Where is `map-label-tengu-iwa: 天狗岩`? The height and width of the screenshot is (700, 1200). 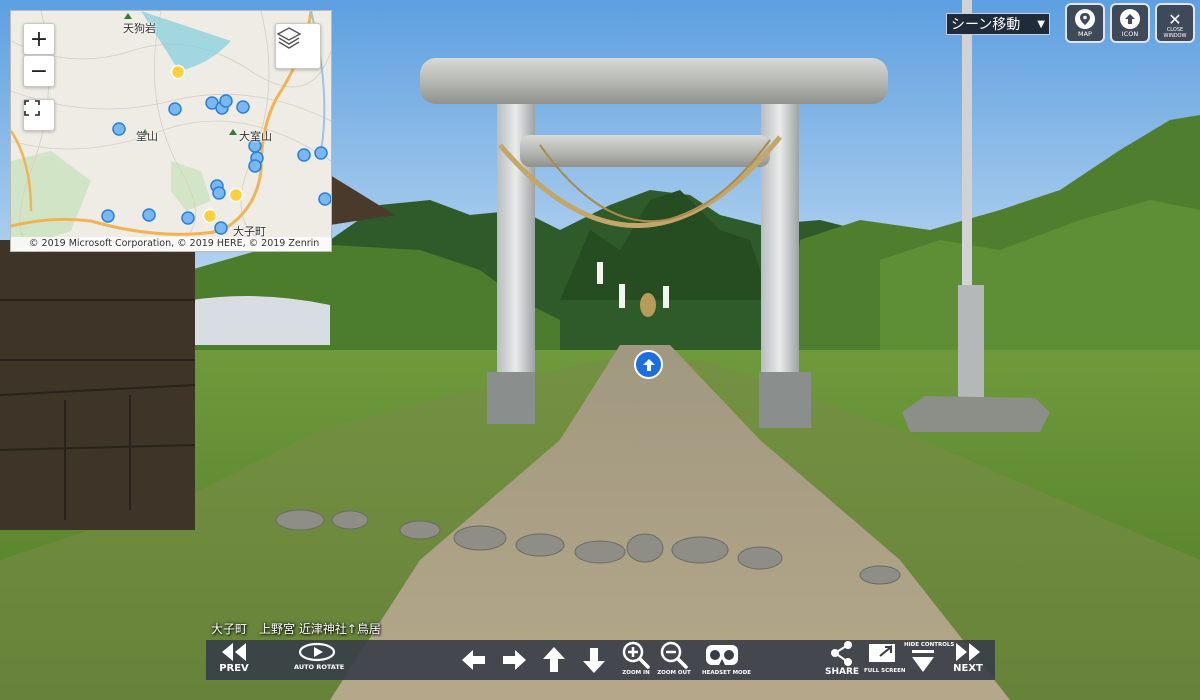 map-label-tengu-iwa: 天狗岩 is located at coordinates (139, 28).